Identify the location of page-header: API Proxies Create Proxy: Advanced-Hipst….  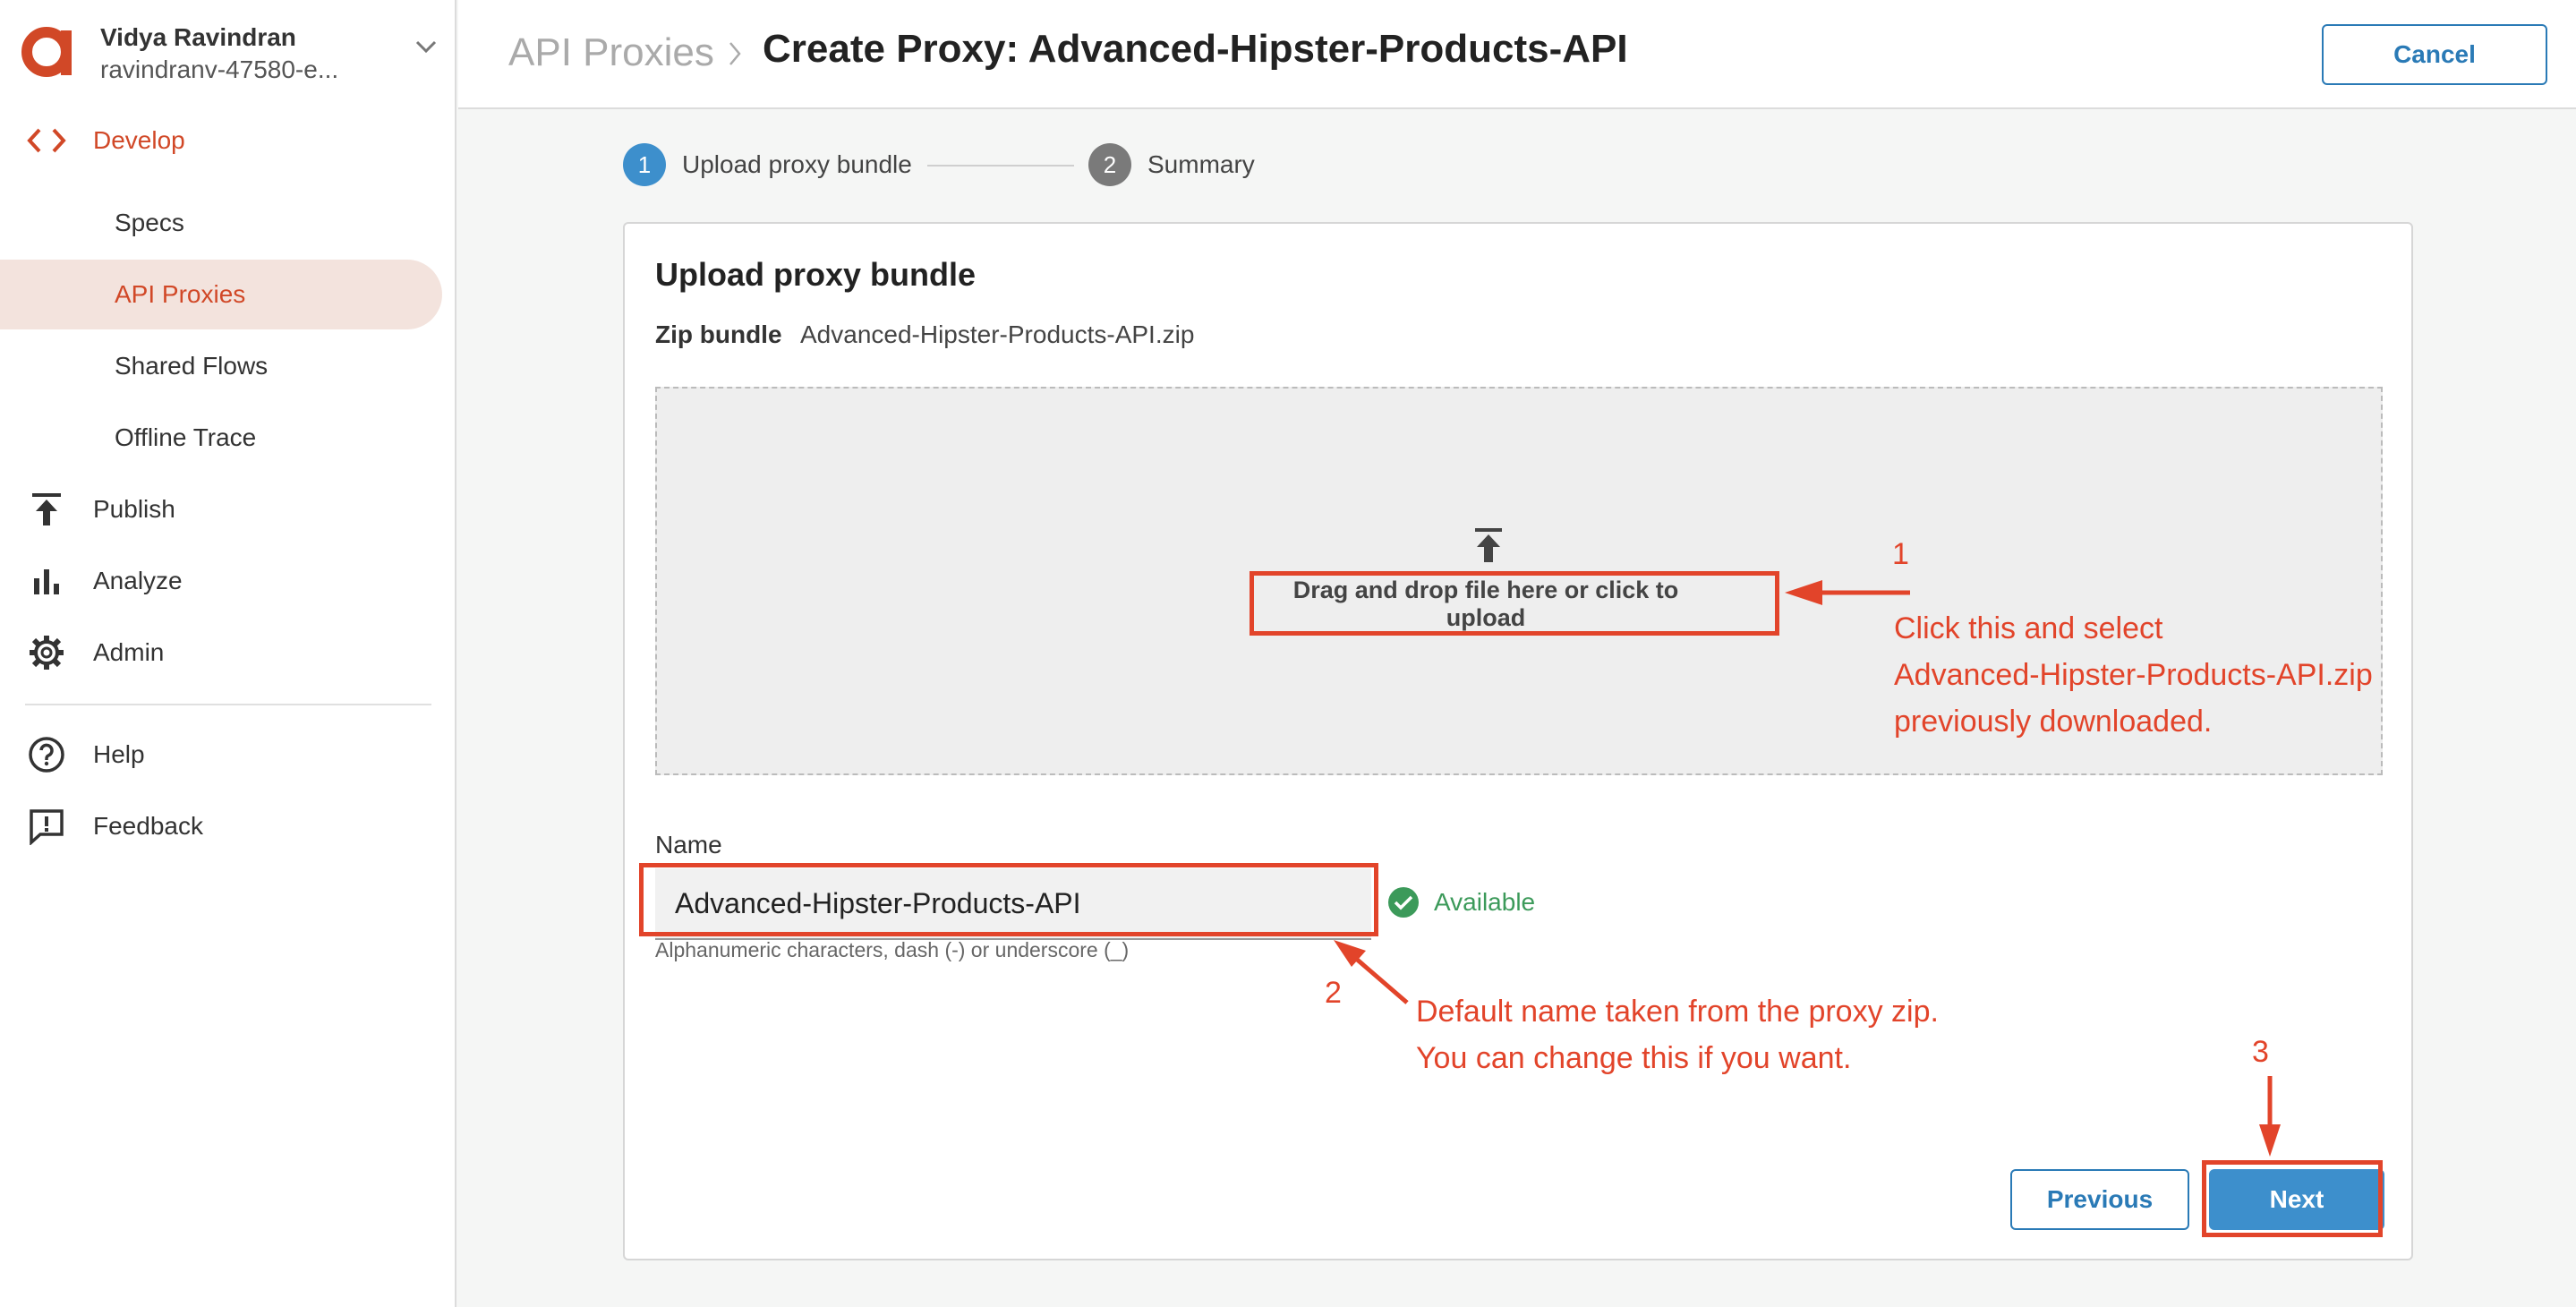
(1517, 54).